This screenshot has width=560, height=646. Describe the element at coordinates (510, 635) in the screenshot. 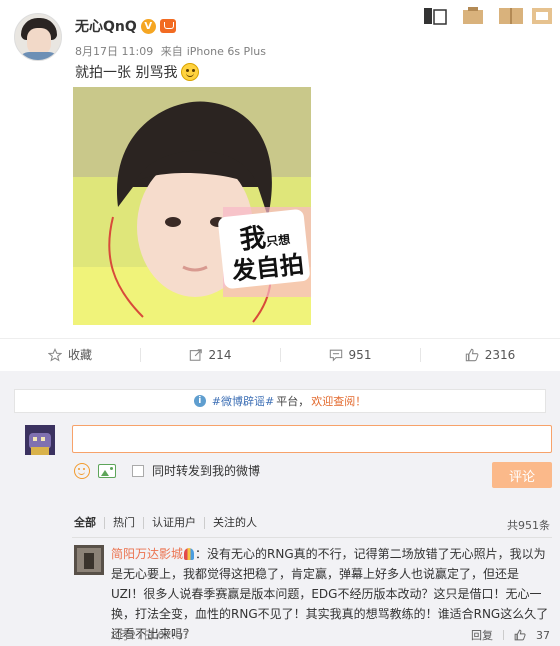

I see `comment-actions: 回复 37` at that location.